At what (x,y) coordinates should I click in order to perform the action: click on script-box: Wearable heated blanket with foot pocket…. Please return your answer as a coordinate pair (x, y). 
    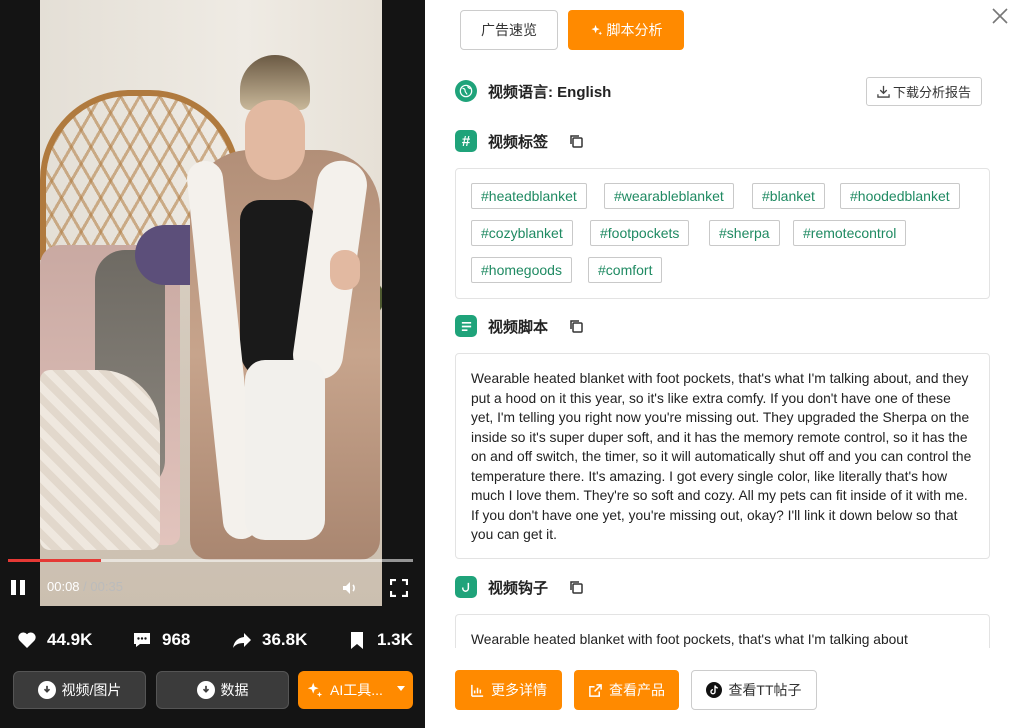
    Looking at the image, I should click on (722, 456).